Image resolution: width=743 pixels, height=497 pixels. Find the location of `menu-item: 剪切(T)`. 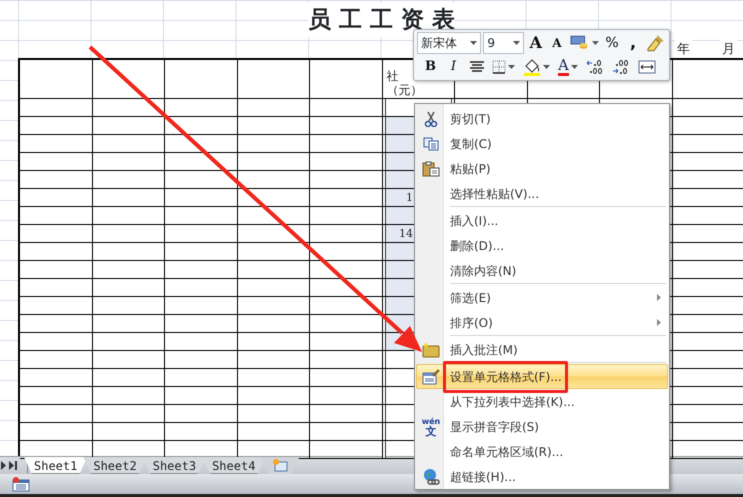

menu-item: 剪切(T) is located at coordinates (542, 118).